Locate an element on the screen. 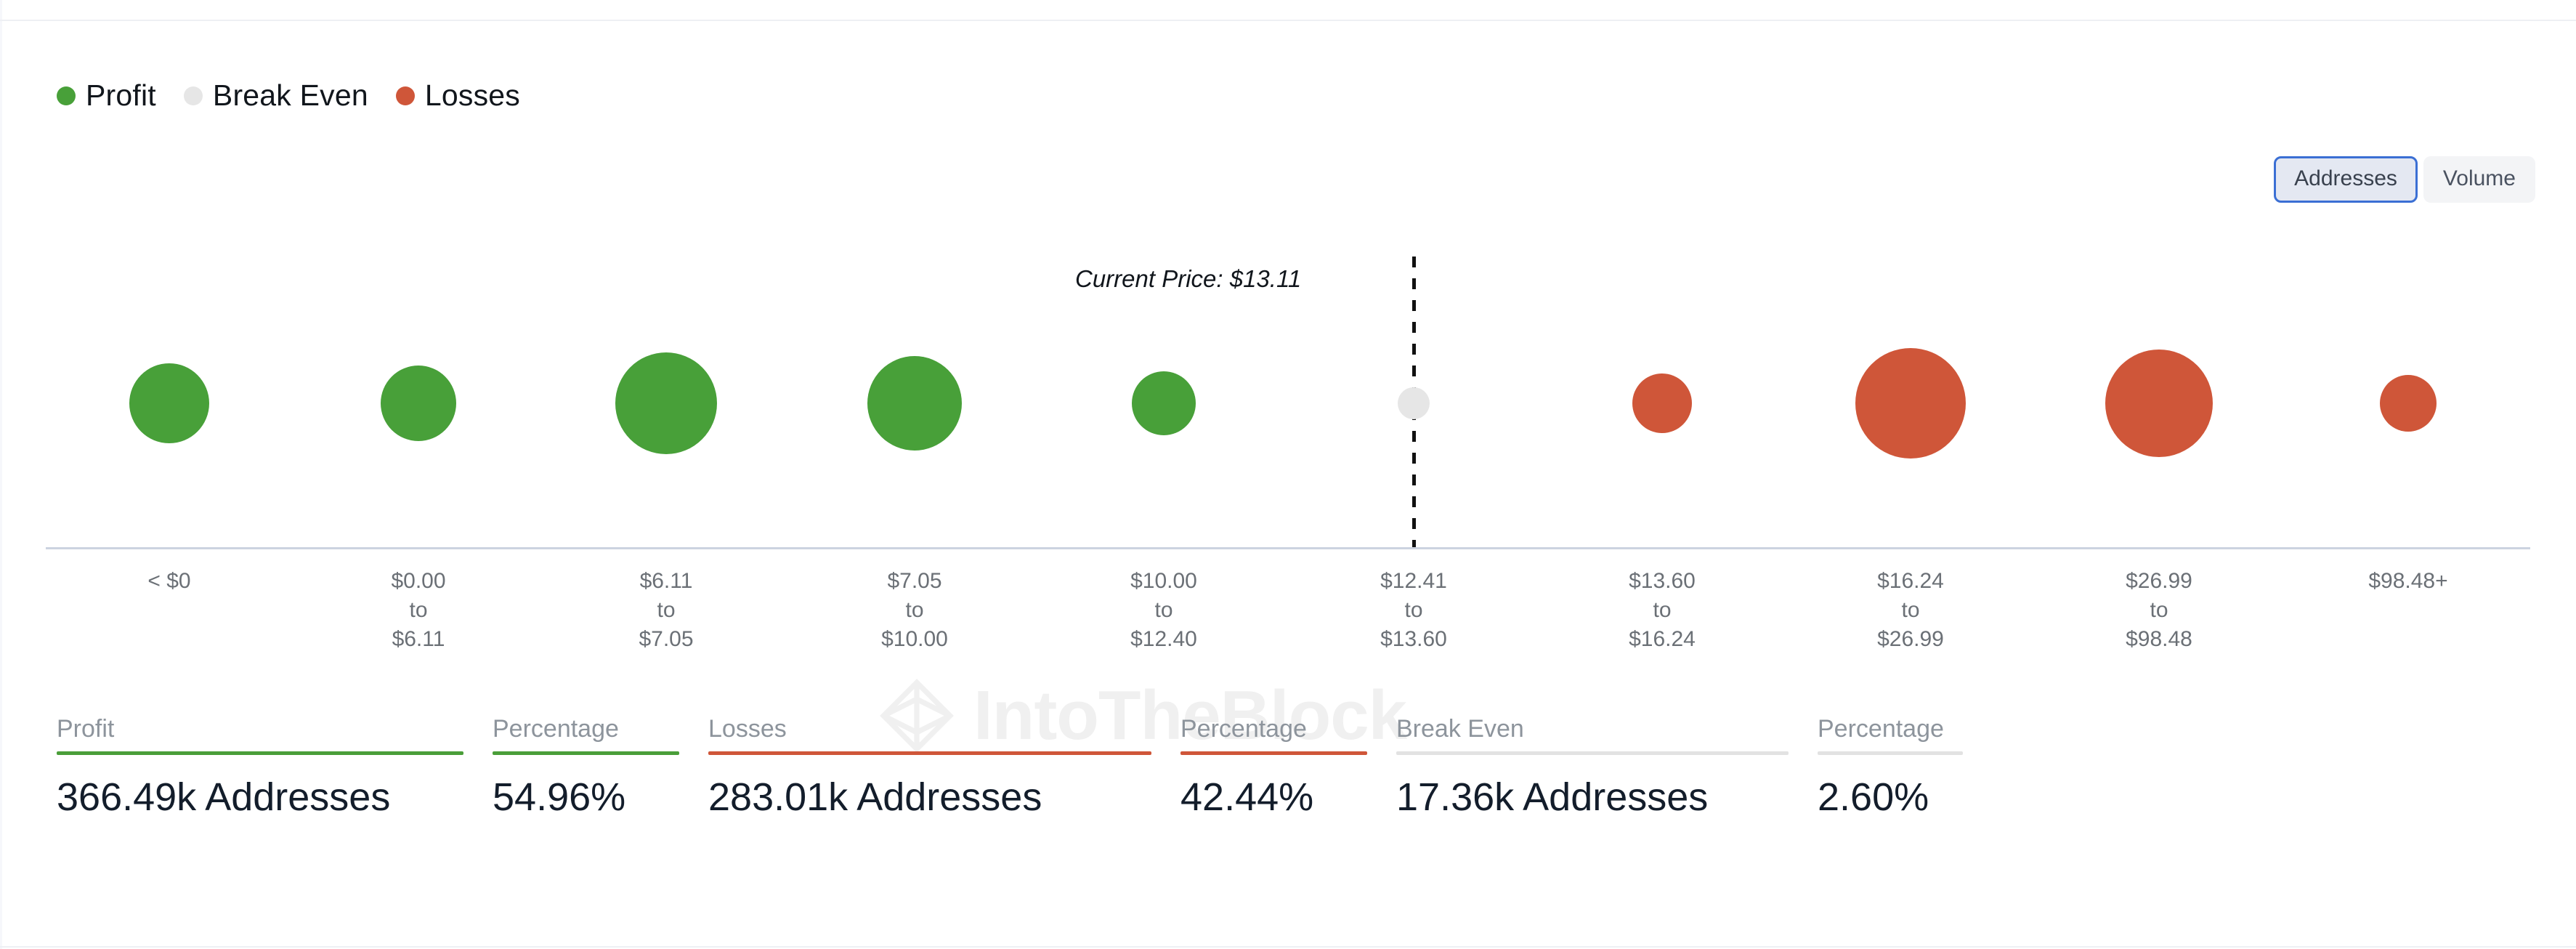 This screenshot has width=2576, height=949. stat-value: 17.36k Addresses is located at coordinates (1552, 798).